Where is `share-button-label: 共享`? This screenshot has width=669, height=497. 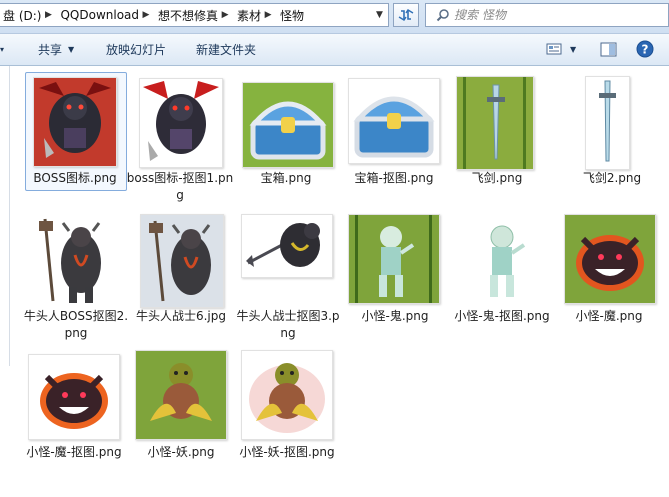 share-button-label: 共享 is located at coordinates (50, 50).